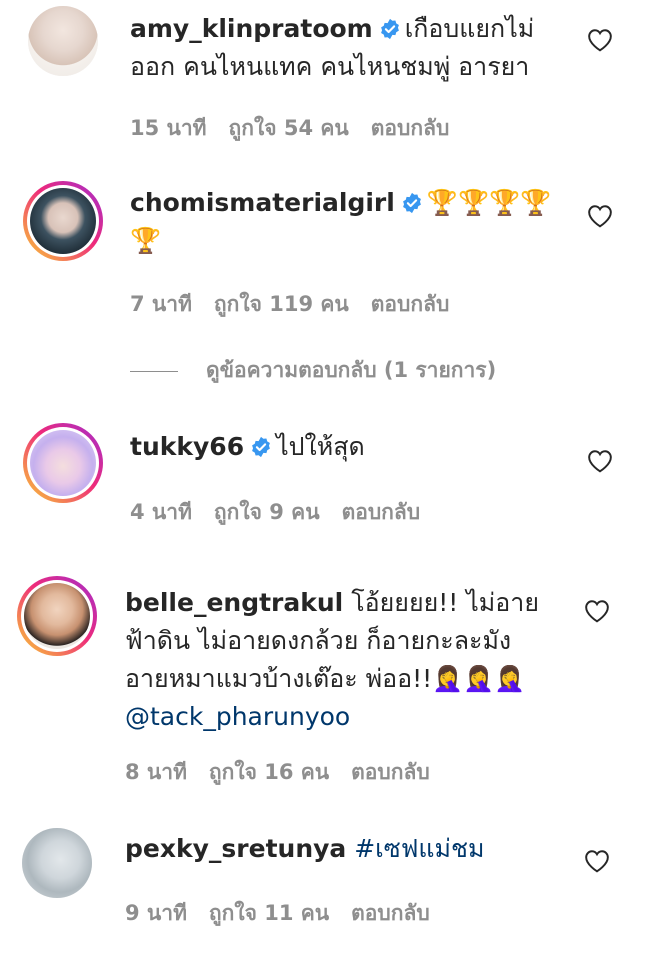 The image size is (660, 954). Describe the element at coordinates (445, 602) in the screenshot. I see `comment-text: โอ้ยยยย!! ไม่อาย` at that location.